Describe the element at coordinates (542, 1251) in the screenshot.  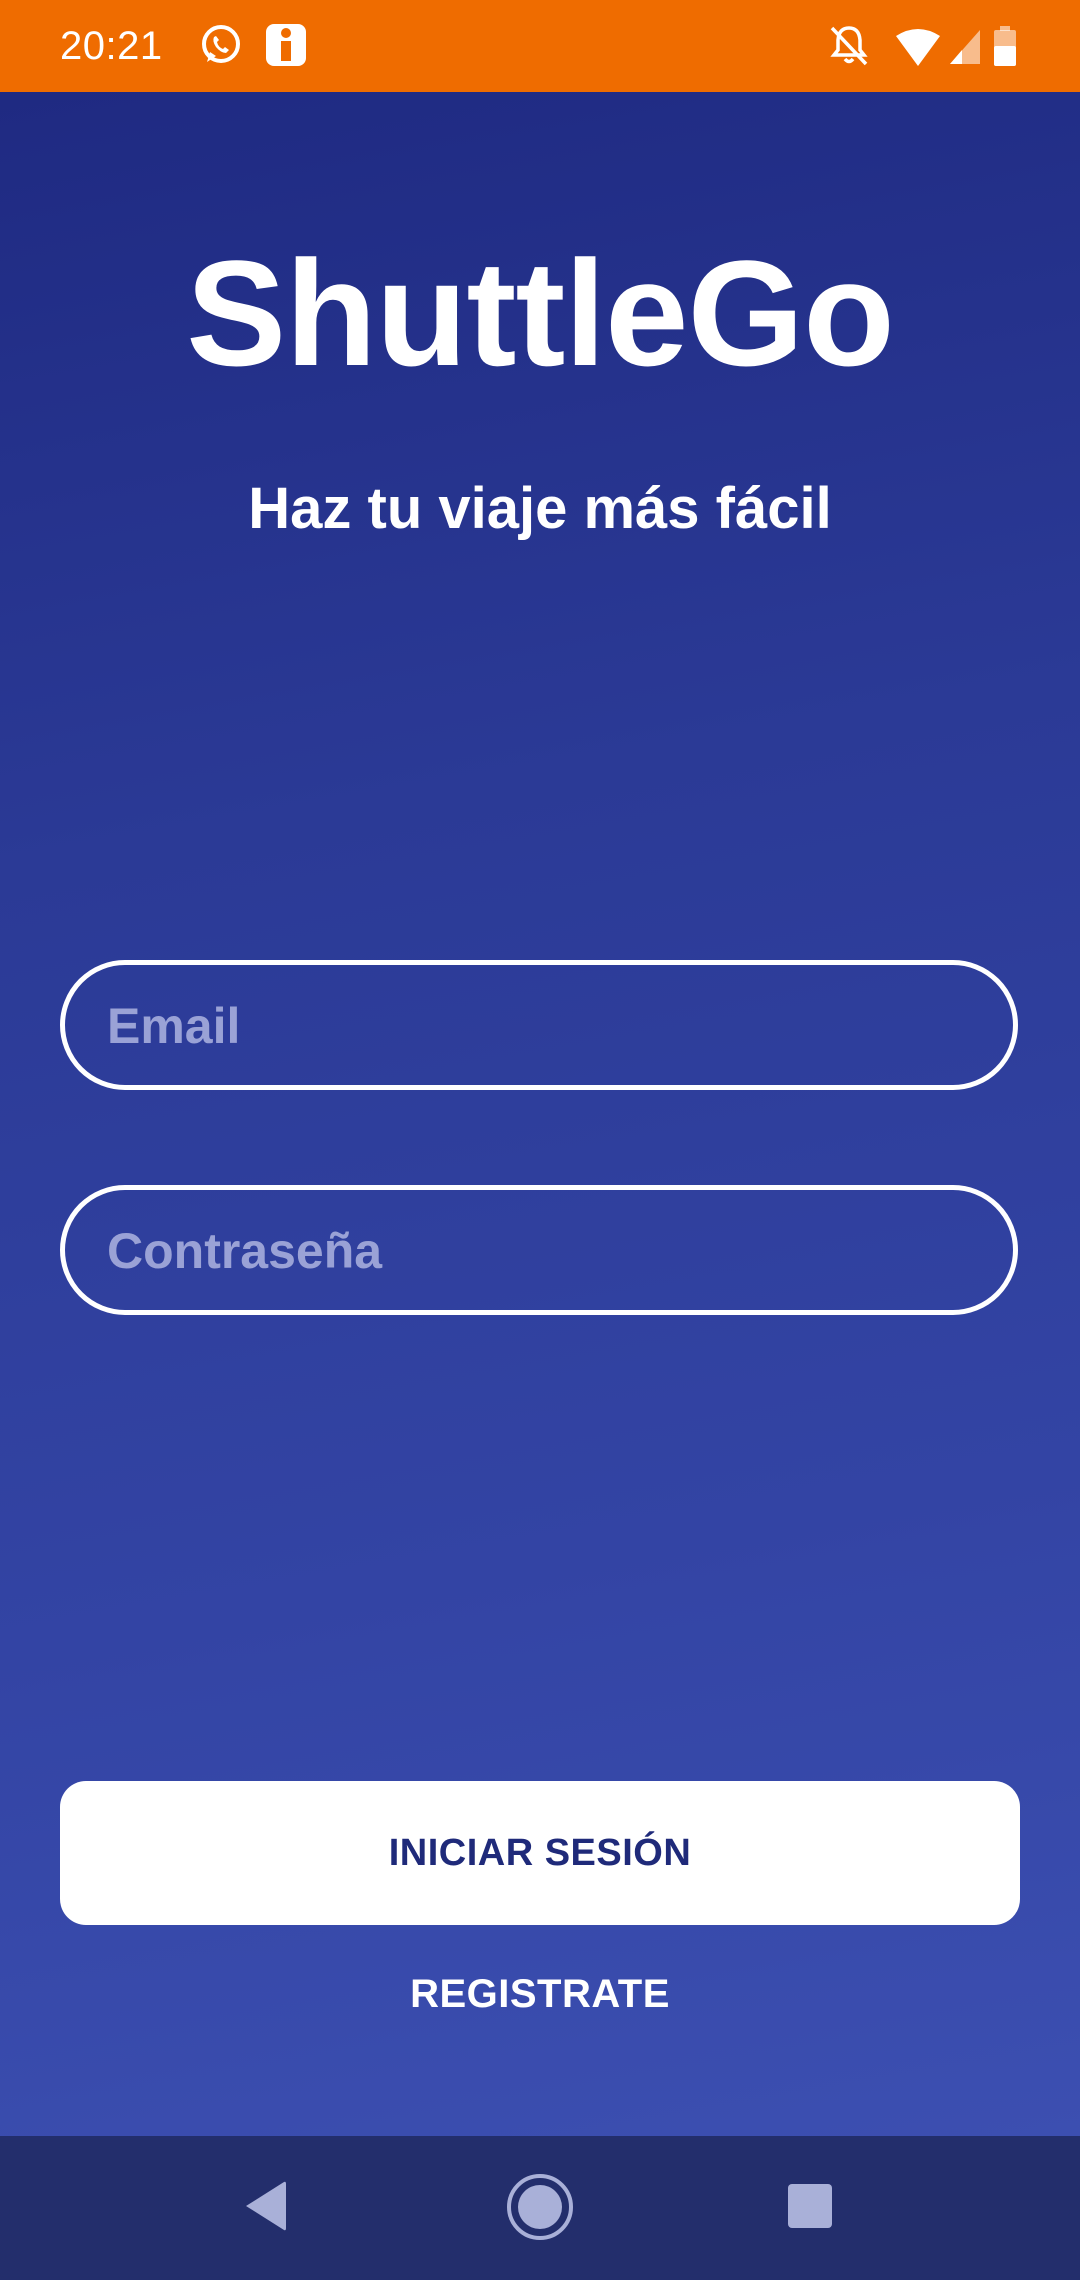
I see `password-input` at that location.